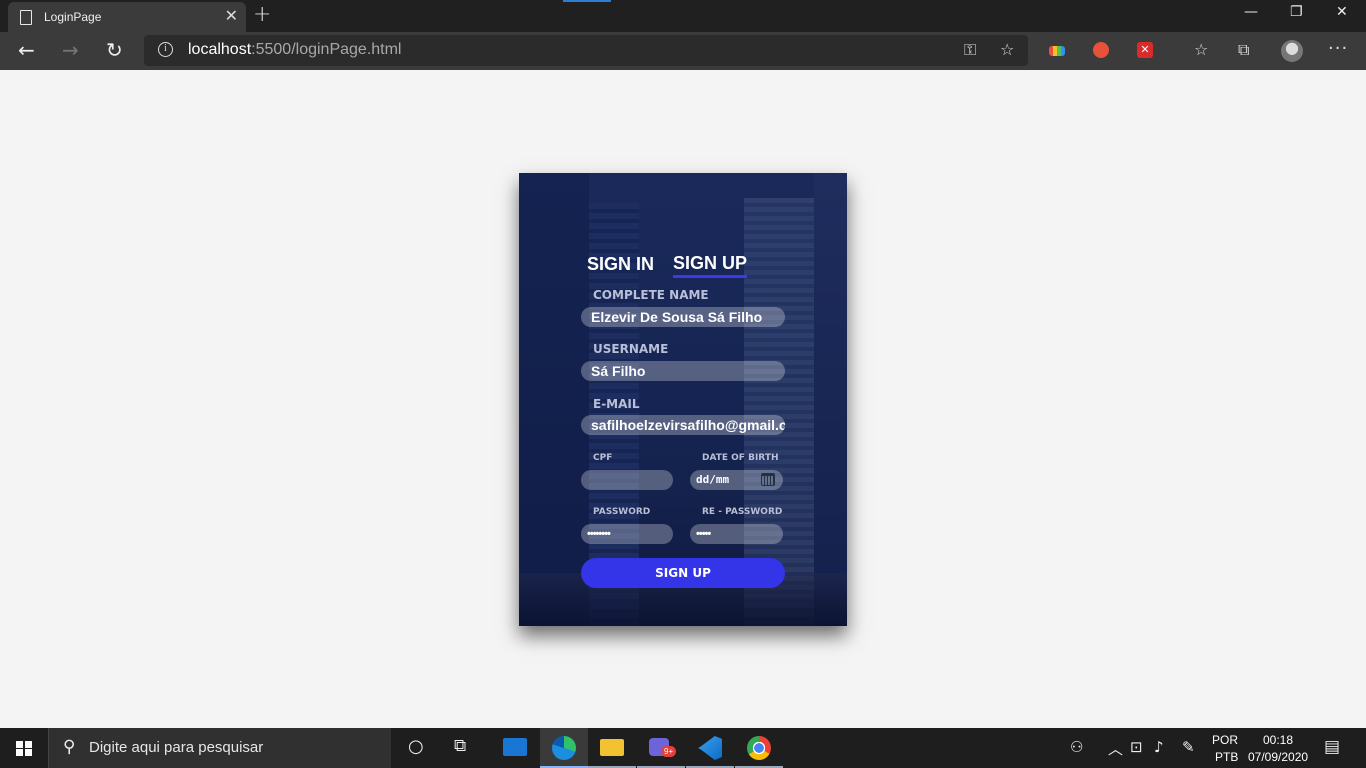  What do you see at coordinates (1251, 12) in the screenshot?
I see `minimize-button: —` at bounding box center [1251, 12].